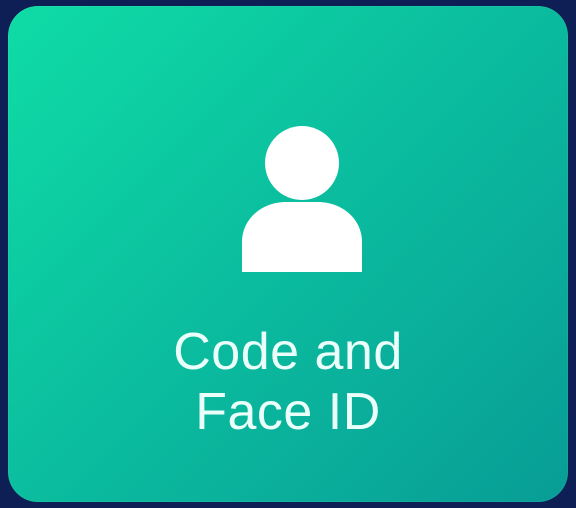 This screenshot has width=576, height=508. What do you see at coordinates (288, 412) in the screenshot?
I see `tile-label-line-2: Face ID` at bounding box center [288, 412].